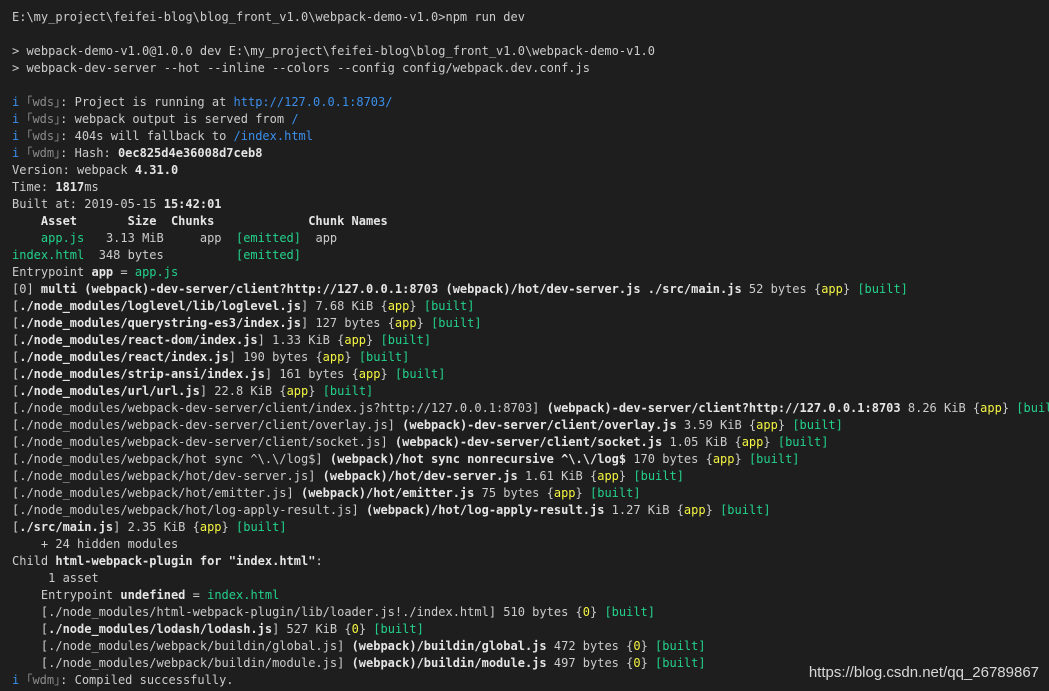 Image resolution: width=1049 pixels, height=691 pixels. What do you see at coordinates (26, 289) in the screenshot?
I see `terminal-segment: [0]` at bounding box center [26, 289].